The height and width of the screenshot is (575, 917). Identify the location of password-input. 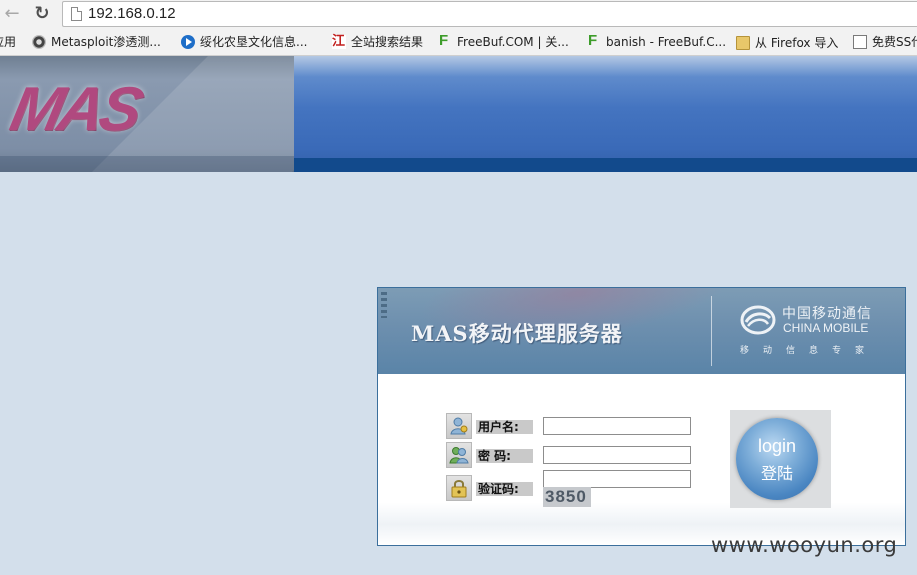
(617, 455).